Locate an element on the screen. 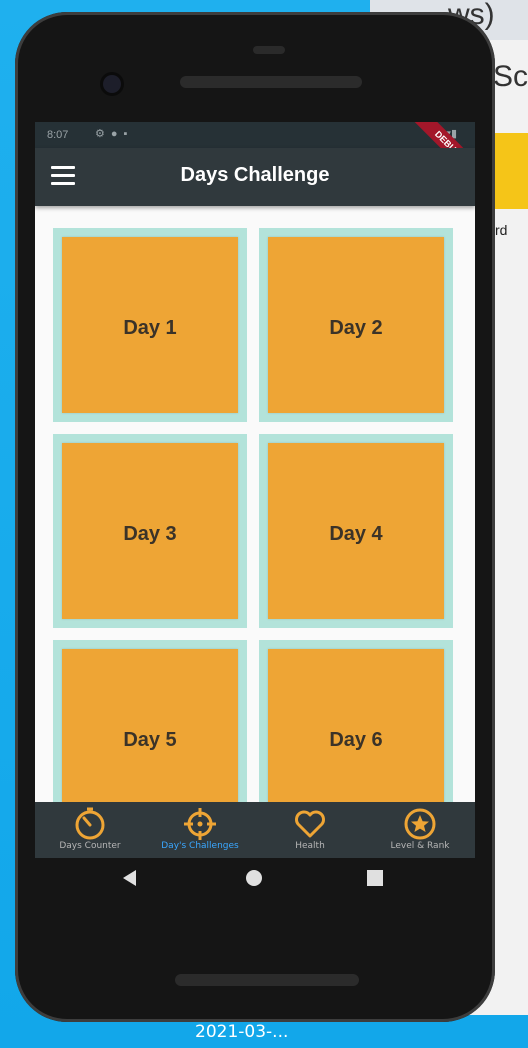  nav-level-rank: Level & Rank is located at coordinates (420, 830).